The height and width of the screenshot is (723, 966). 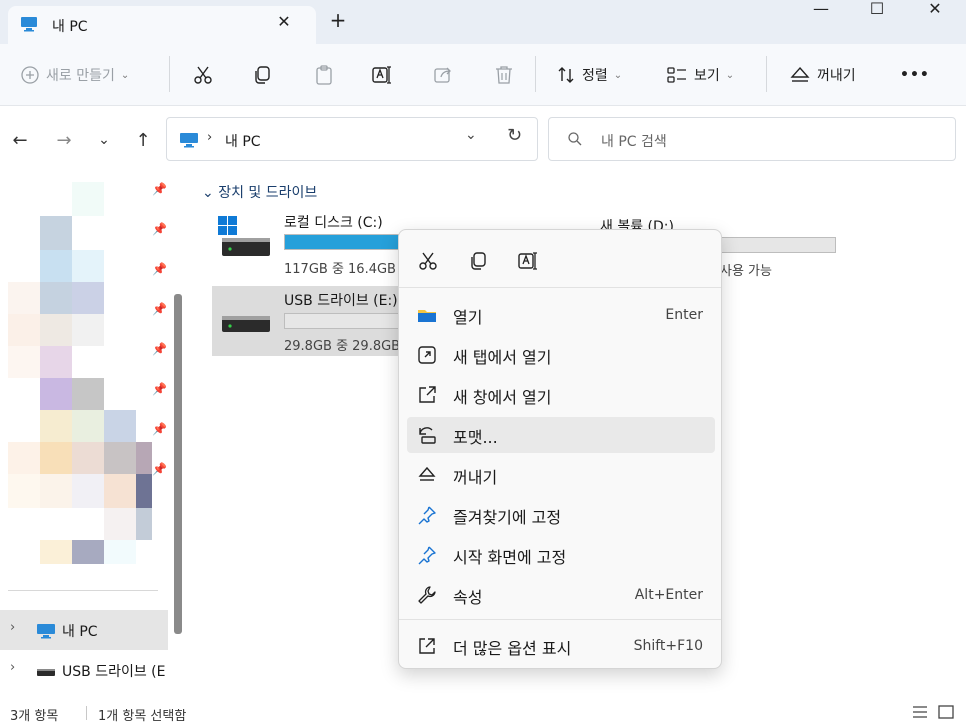 I want to click on menu-item-properties: 속성 Alt+Enter, so click(x=561, y=595).